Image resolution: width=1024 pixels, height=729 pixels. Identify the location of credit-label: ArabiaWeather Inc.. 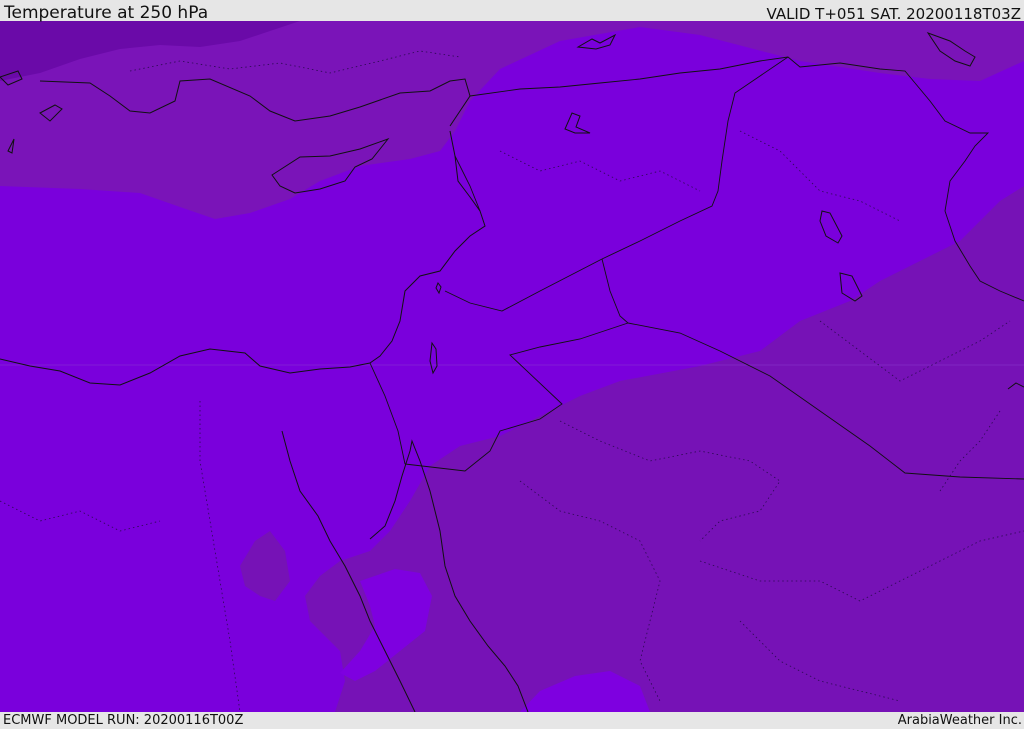
(959, 720).